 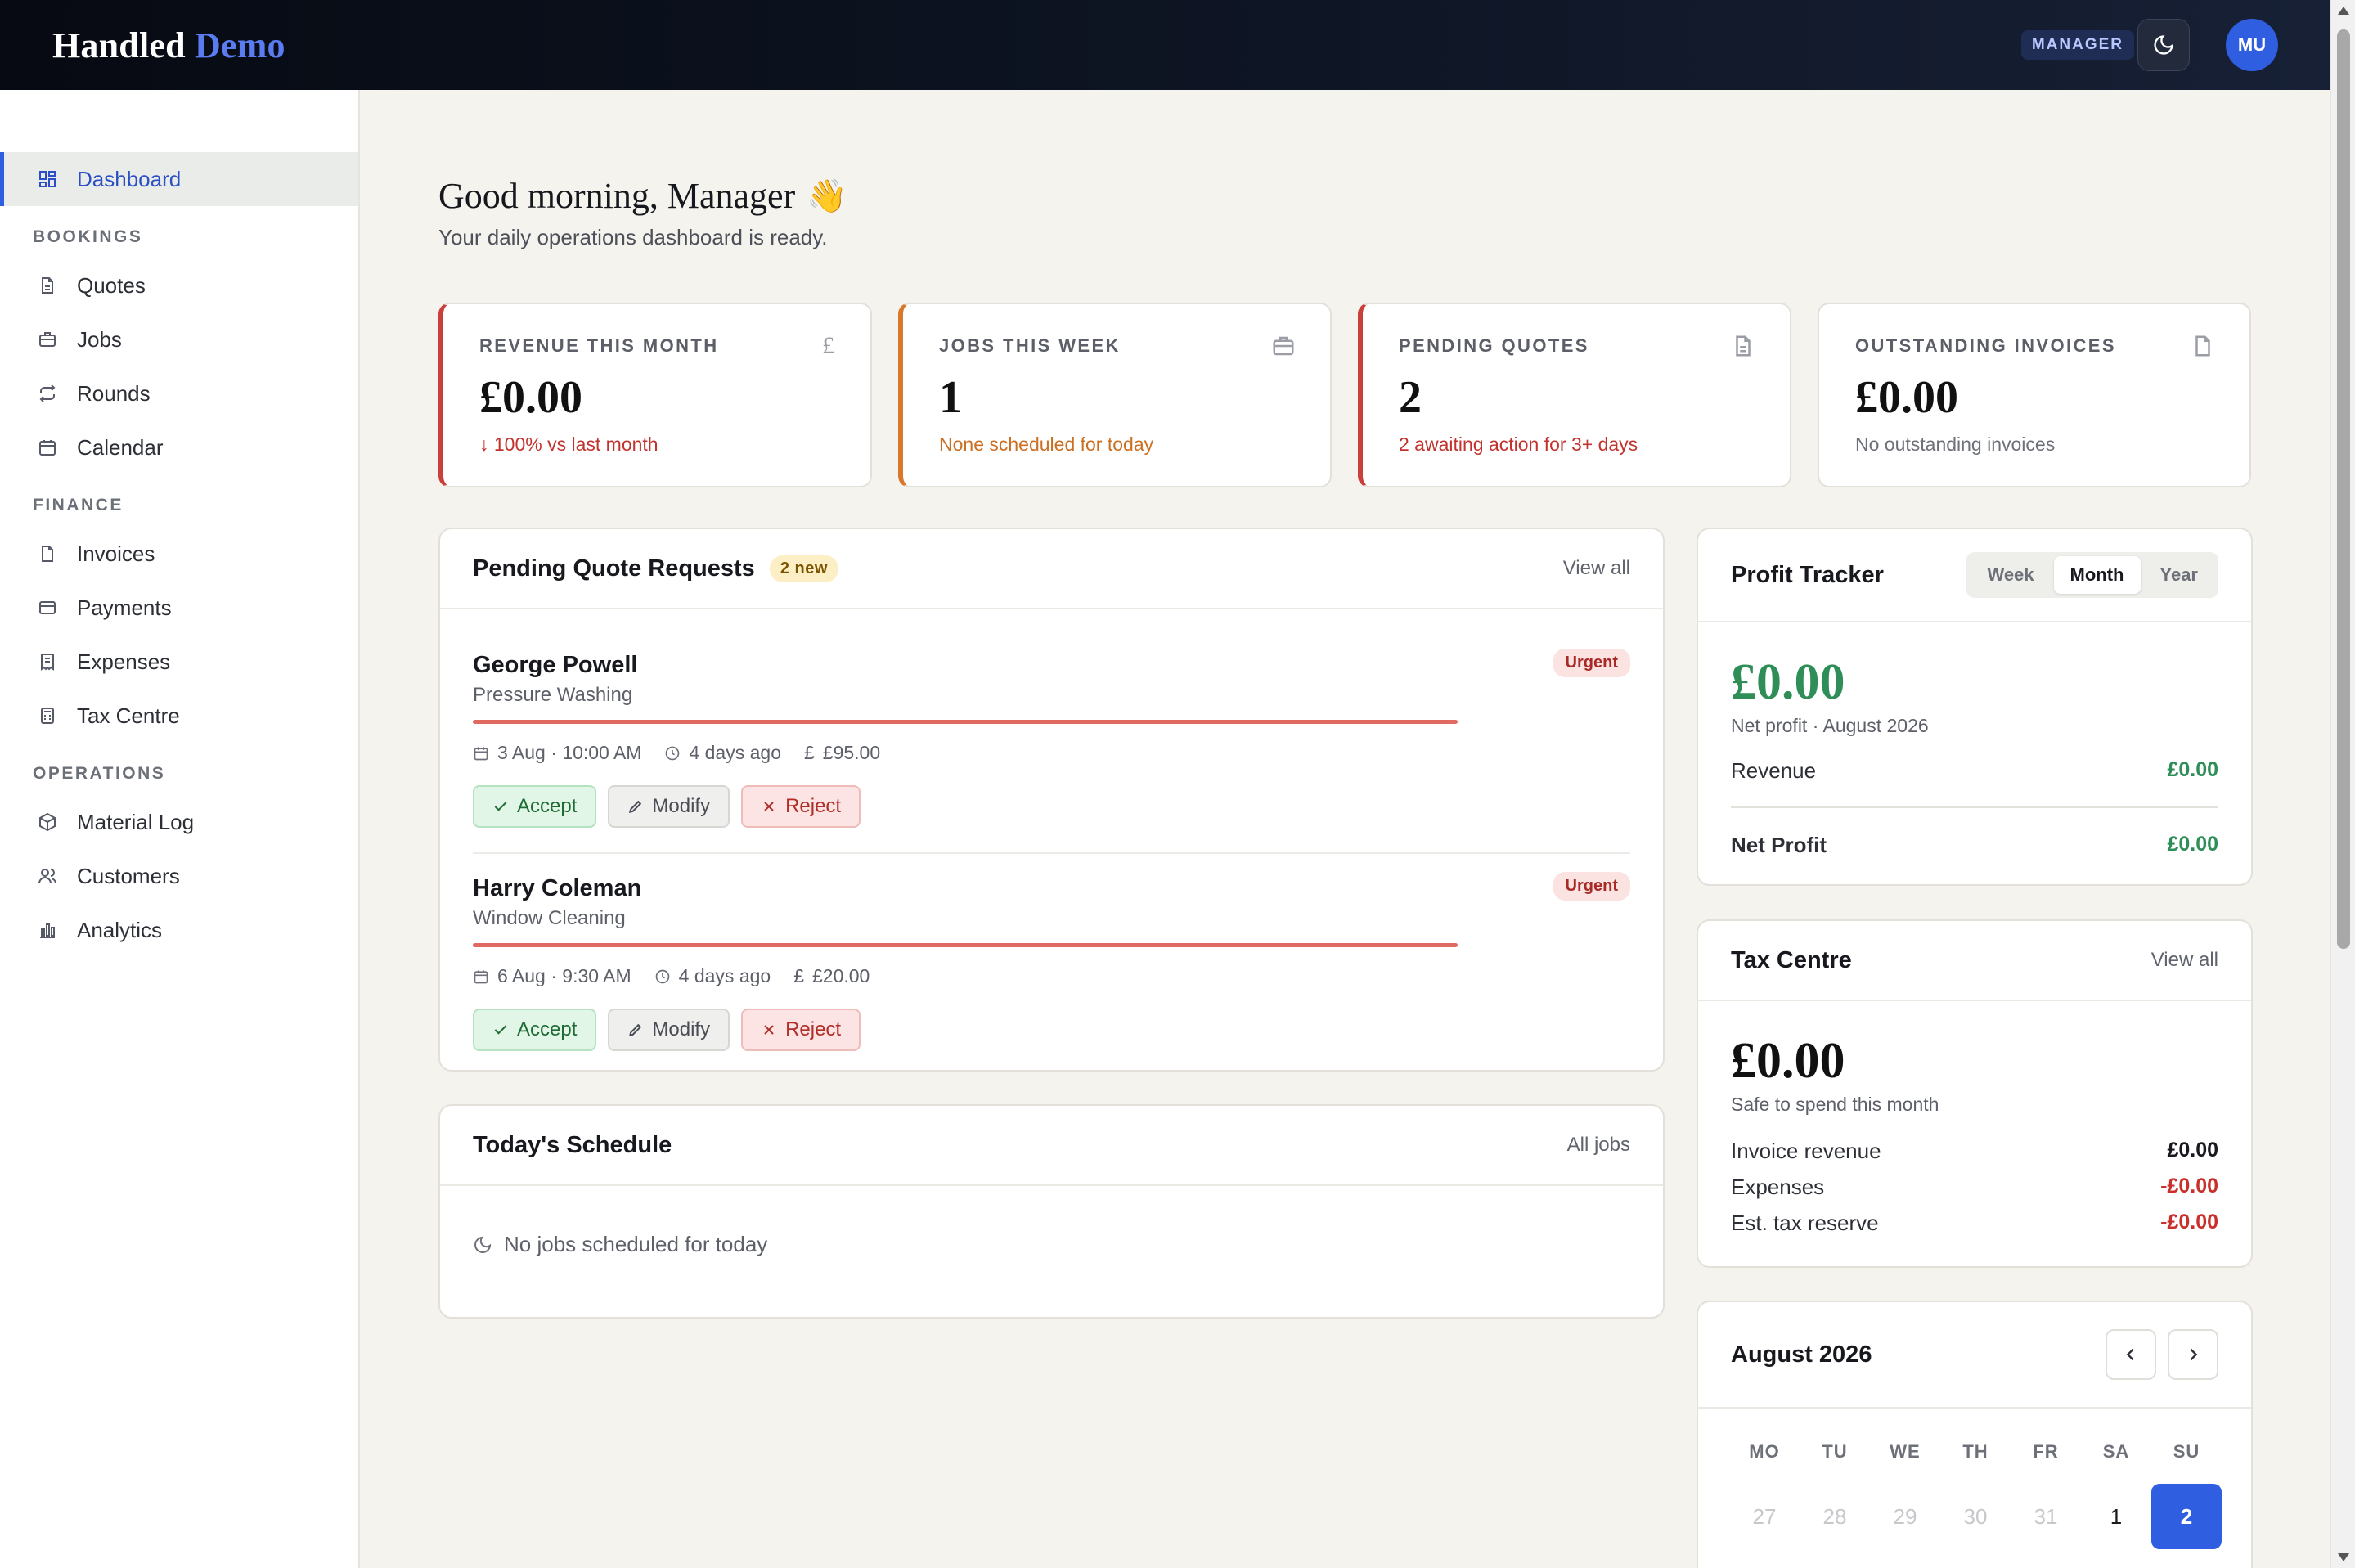 I want to click on urgent-badge: Urgent, so click(x=1591, y=887).